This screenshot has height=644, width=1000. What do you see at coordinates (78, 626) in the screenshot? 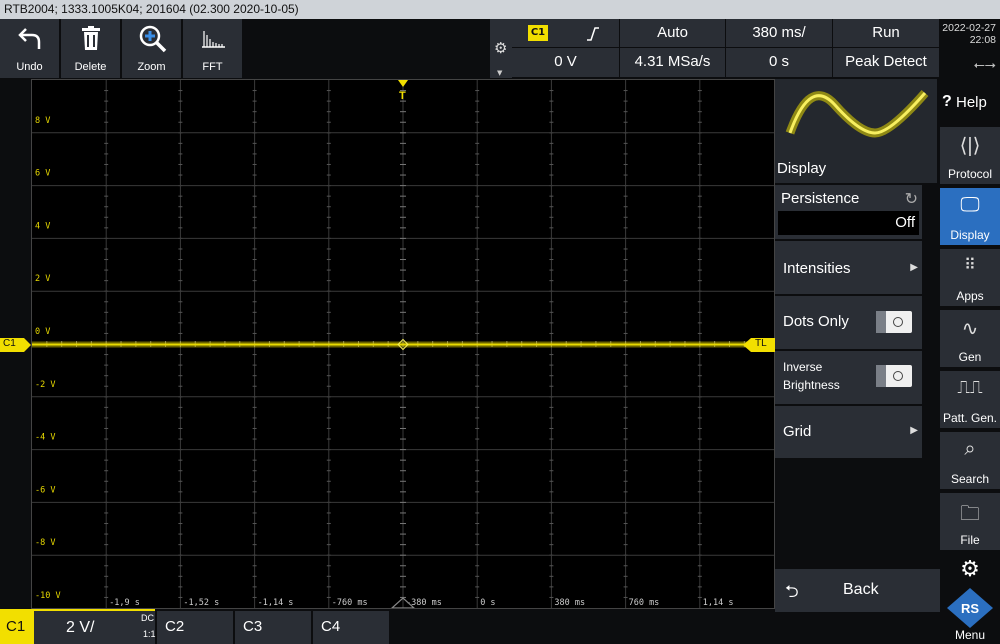
I see `channel-1-tab: C1 2 V/ DC 1:1` at bounding box center [78, 626].